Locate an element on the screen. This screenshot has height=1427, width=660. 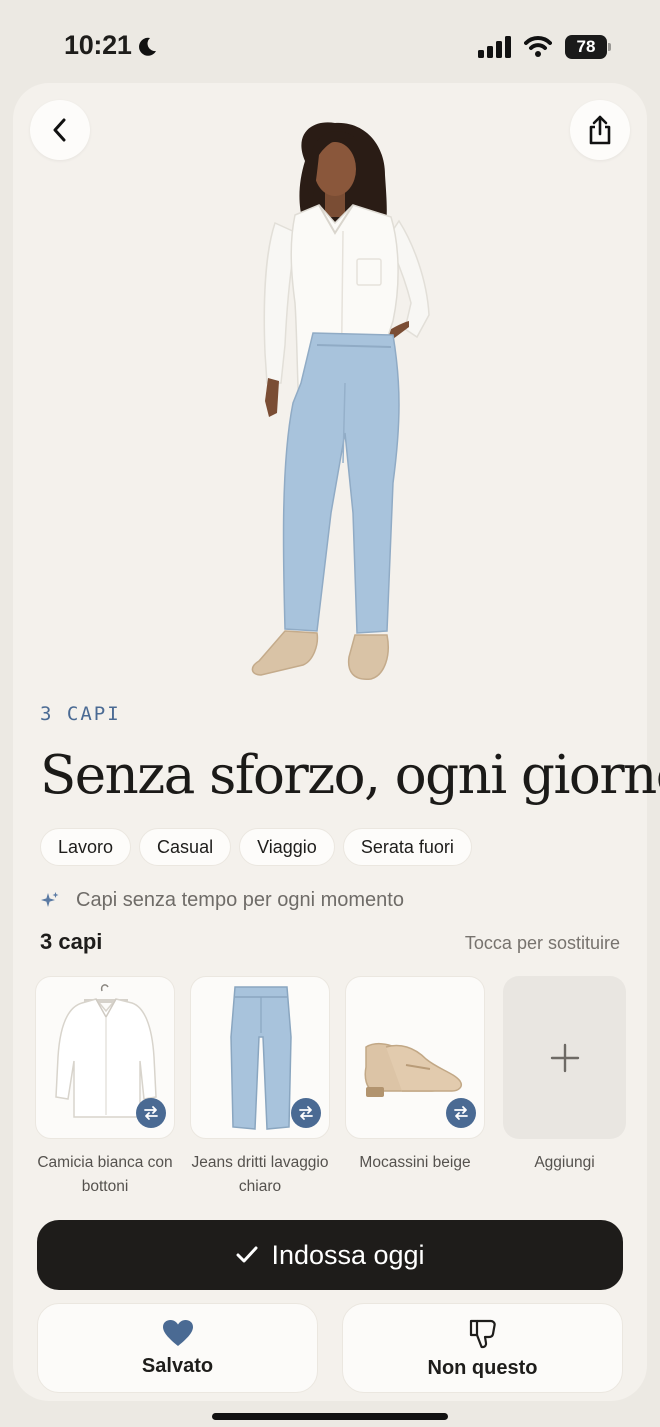
plus-icon is located at coordinates (564, 1057).